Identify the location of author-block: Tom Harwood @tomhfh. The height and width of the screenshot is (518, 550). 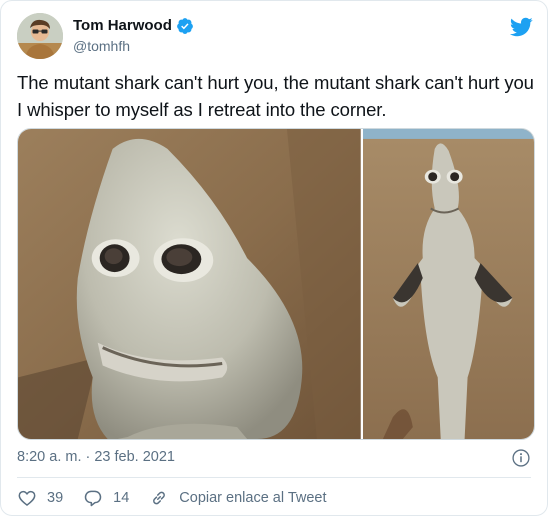
(133, 35).